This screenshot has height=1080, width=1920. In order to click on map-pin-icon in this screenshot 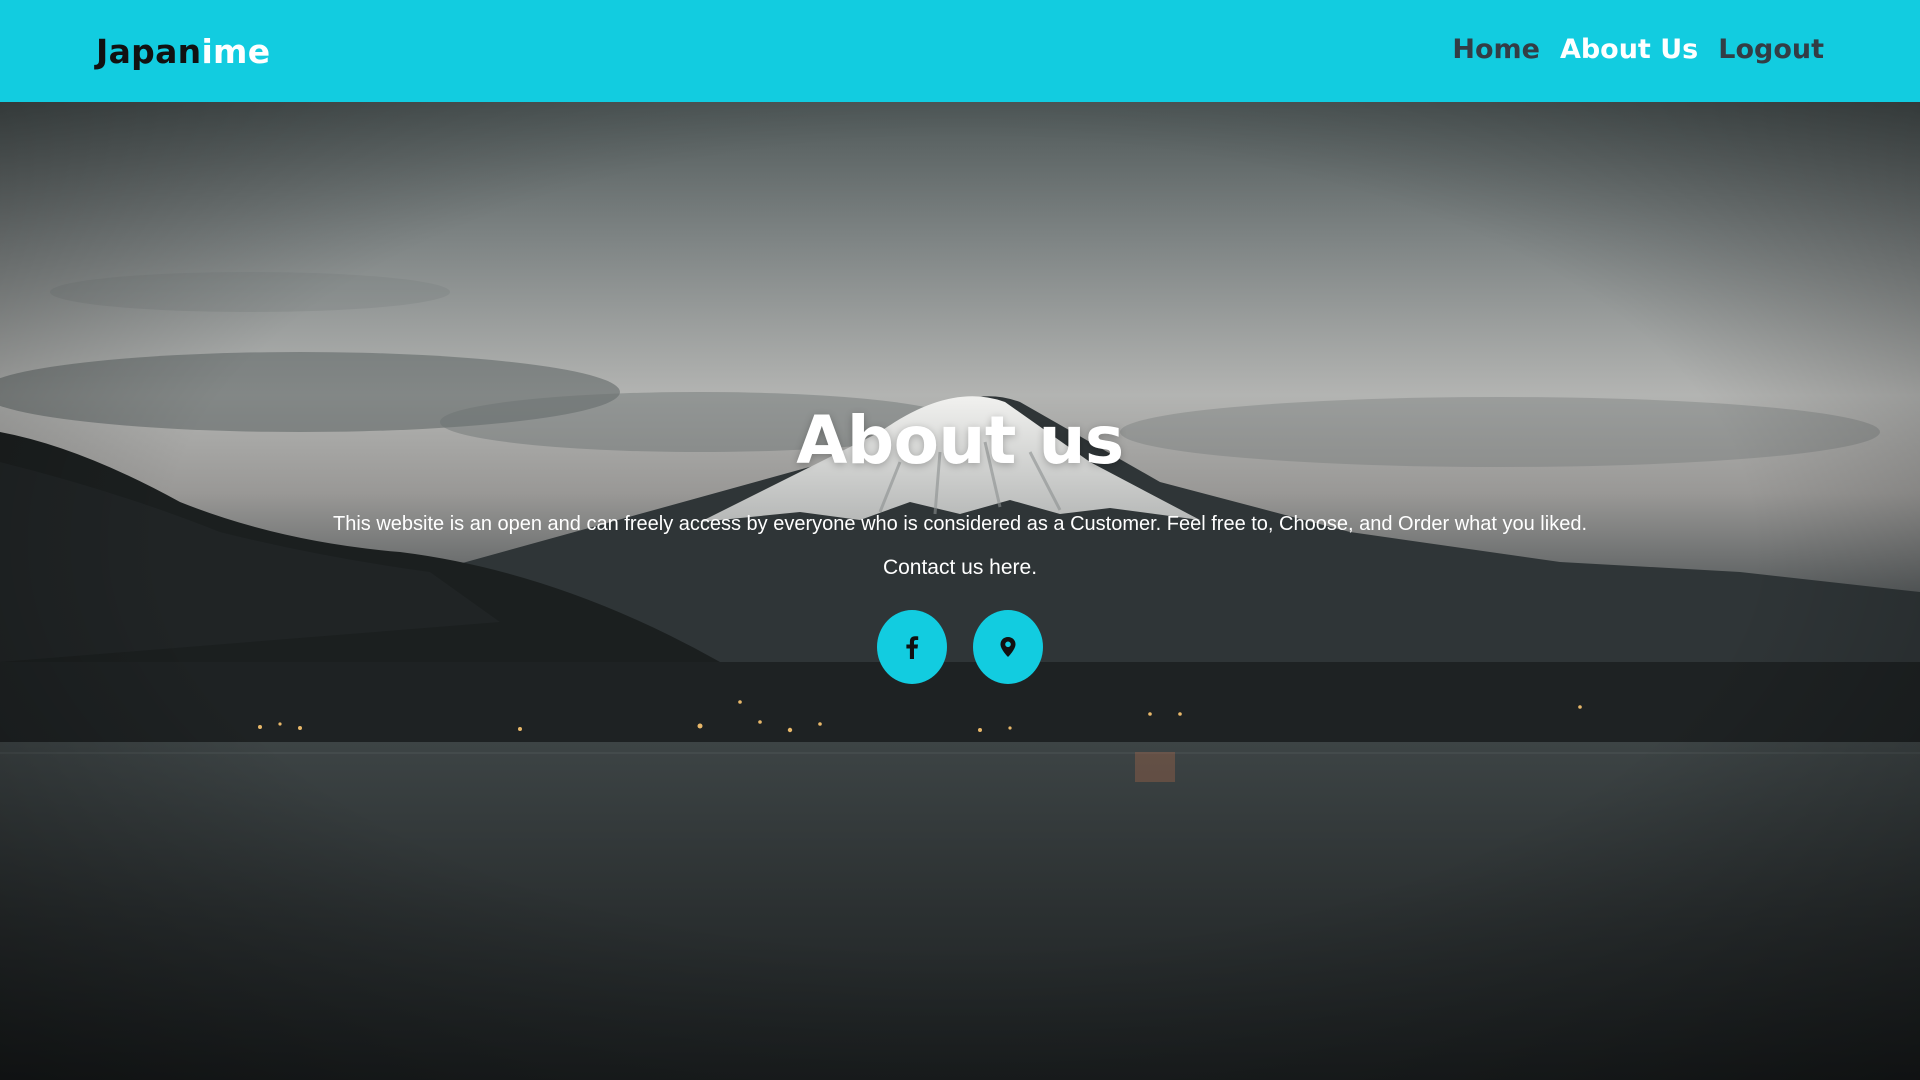, I will do `click(1008, 647)`.